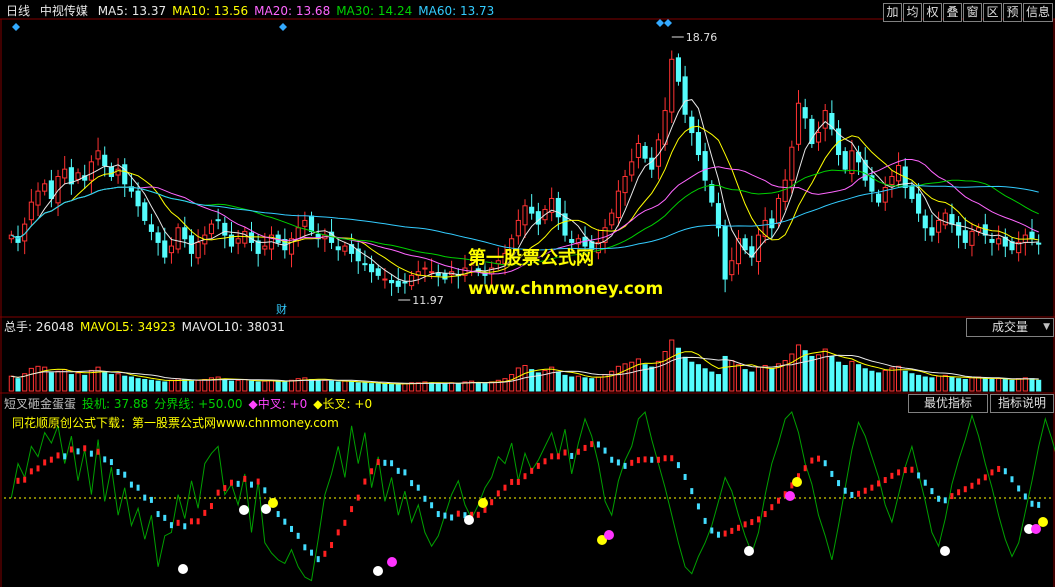 Image resolution: width=1055 pixels, height=587 pixels. What do you see at coordinates (1022, 403) in the screenshot?
I see `indicator-explain-button: 指标说明` at bounding box center [1022, 403].